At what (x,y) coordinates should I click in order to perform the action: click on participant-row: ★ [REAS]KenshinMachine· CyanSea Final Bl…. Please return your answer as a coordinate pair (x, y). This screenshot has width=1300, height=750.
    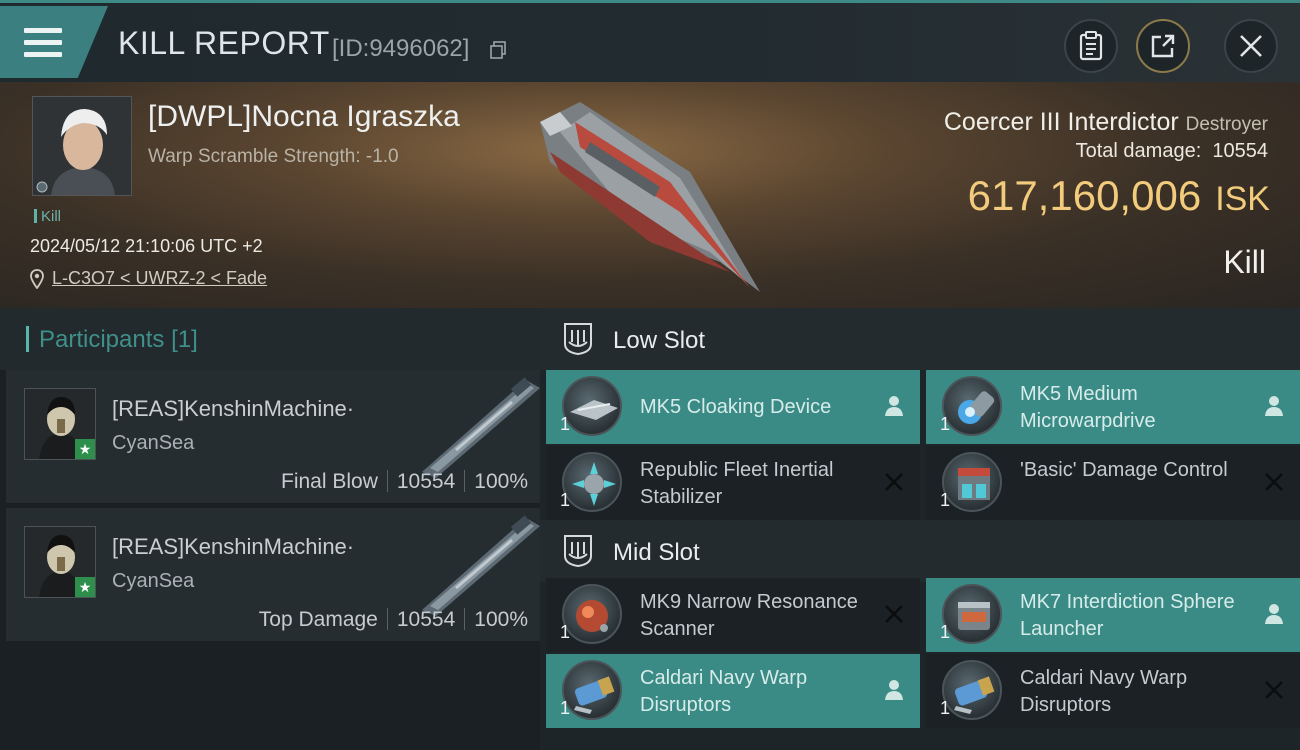
    Looking at the image, I should click on (273, 437).